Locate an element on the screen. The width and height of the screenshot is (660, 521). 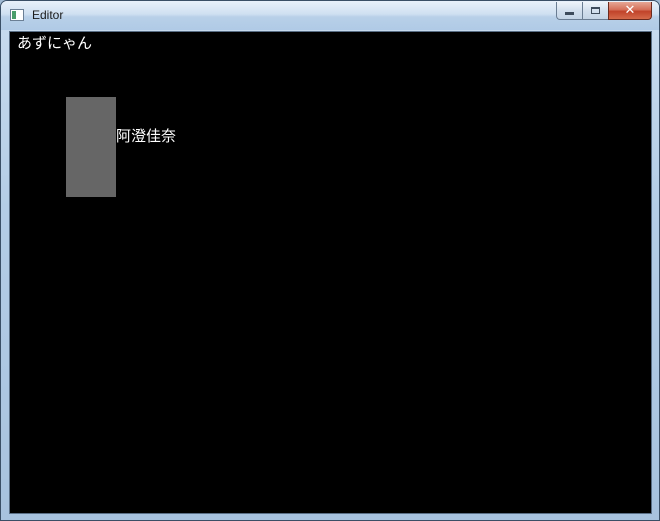
canvas-name-text: 阿澄佳奈 is located at coordinates (146, 136).